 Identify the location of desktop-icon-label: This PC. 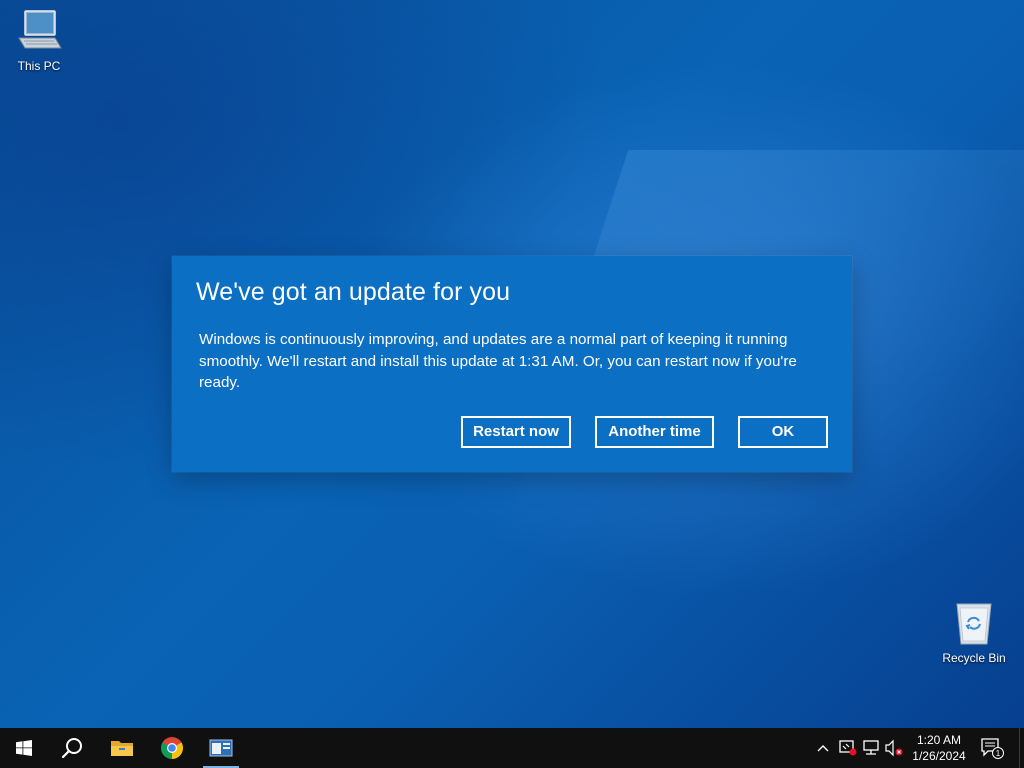
(39, 66).